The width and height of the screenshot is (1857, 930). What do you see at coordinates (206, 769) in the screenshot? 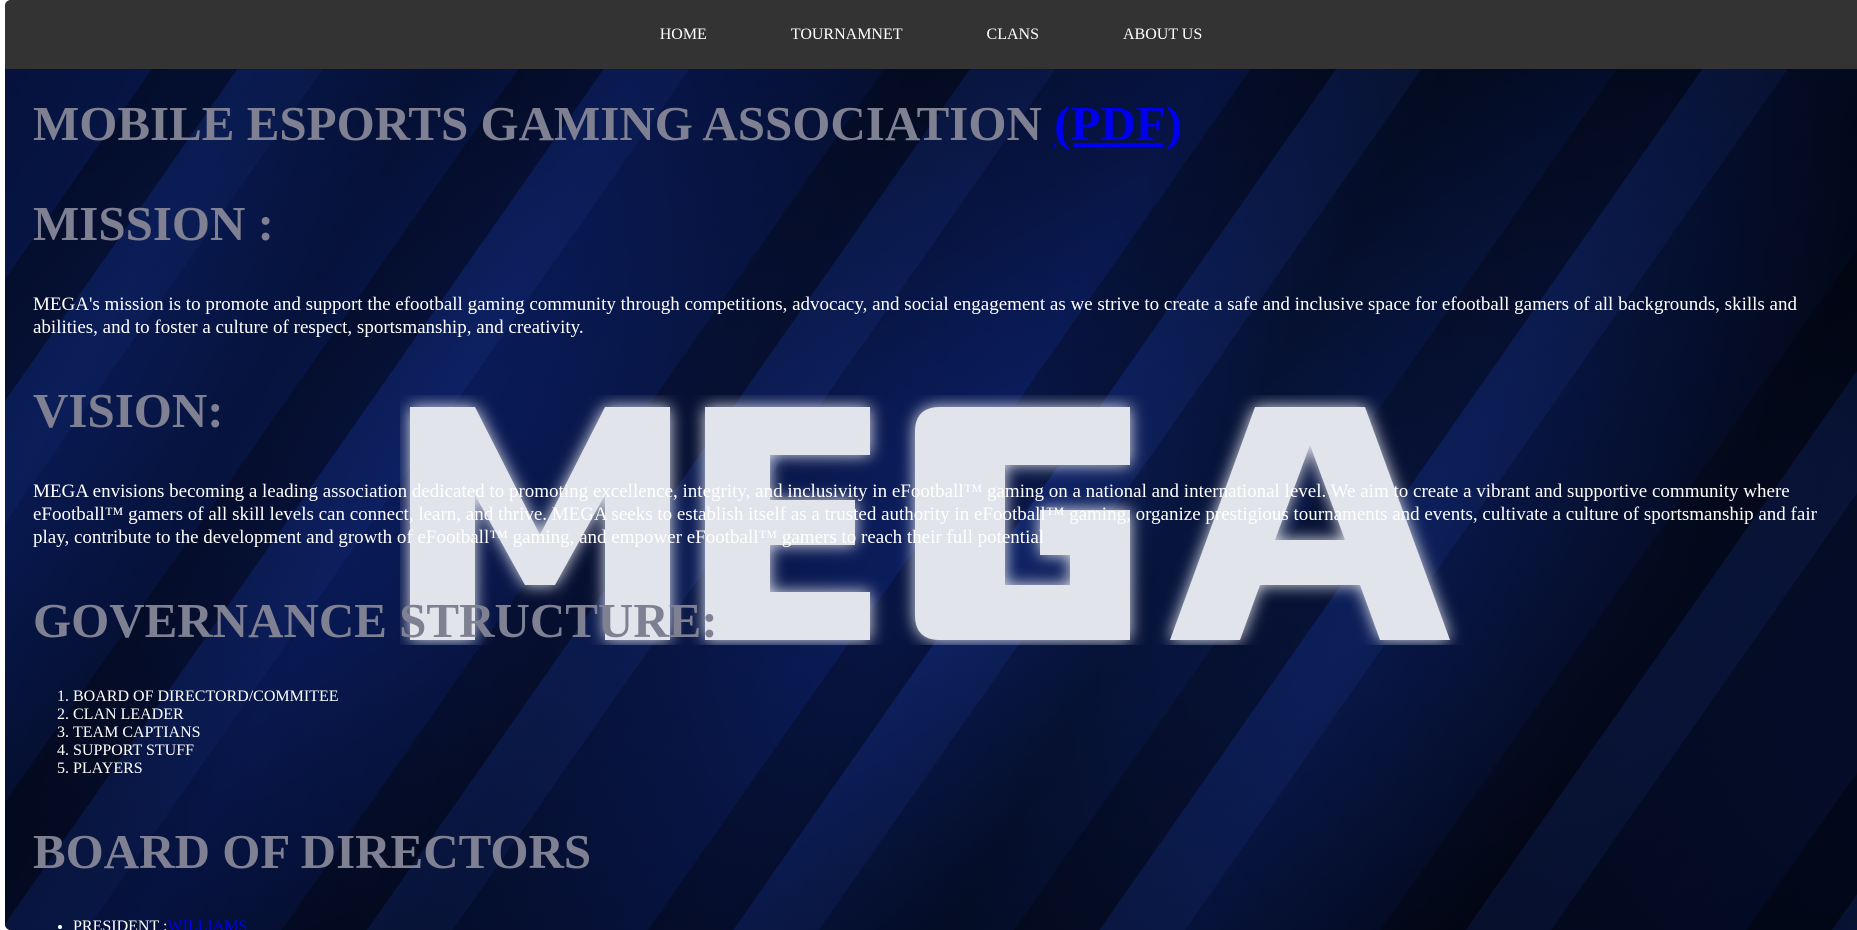
I see `list-item: PLAYERS` at bounding box center [206, 769].